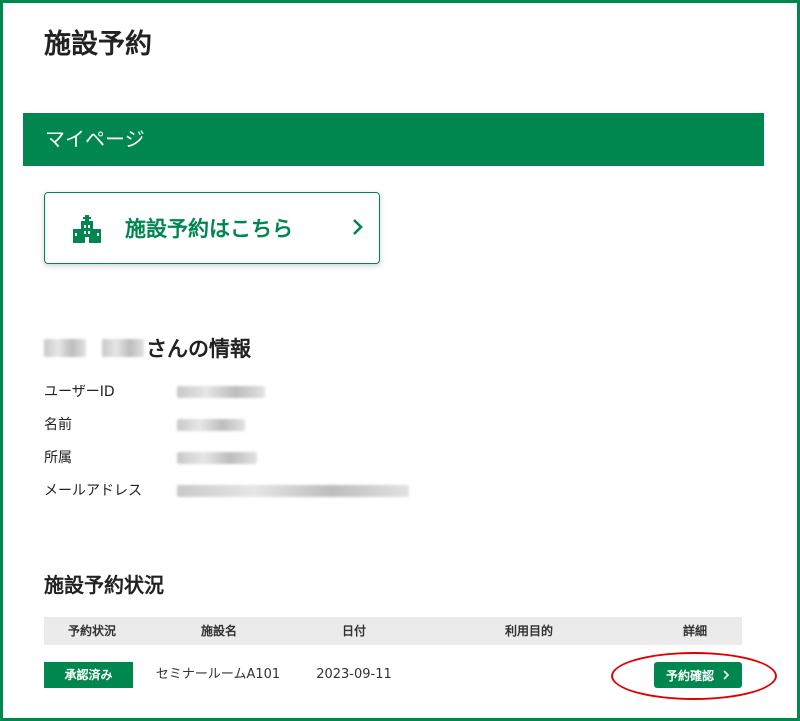 The image size is (800, 721). I want to click on redacted-affiliation, so click(217, 458).